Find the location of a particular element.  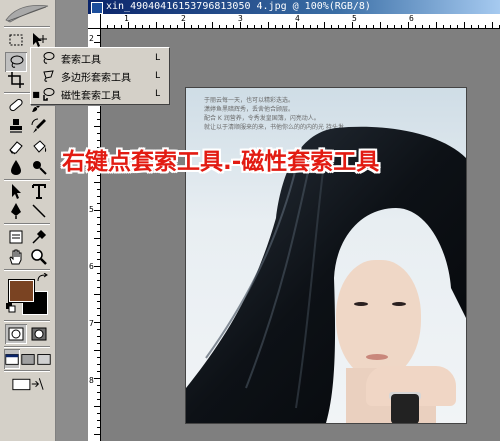

menu-item-label: 磁性套索工具 is located at coordinates (91, 96).